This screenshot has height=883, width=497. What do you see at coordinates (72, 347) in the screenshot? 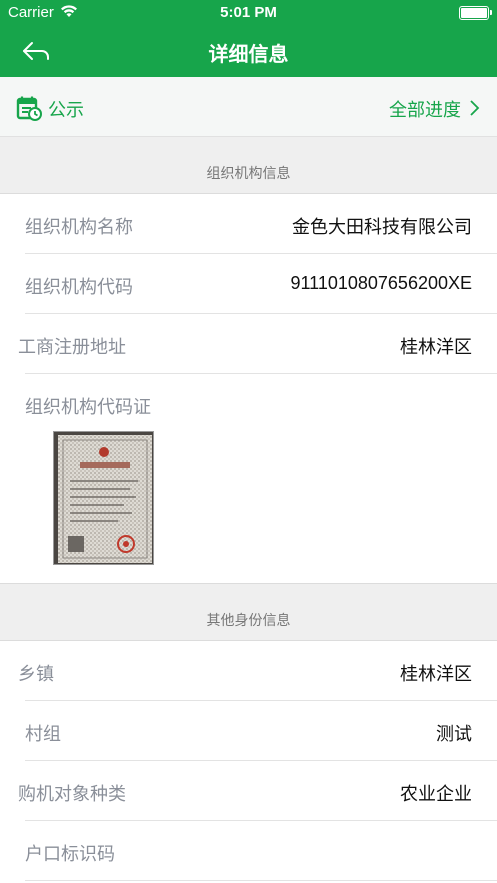
I see `business-address-label: 工商注册地址` at bounding box center [72, 347].